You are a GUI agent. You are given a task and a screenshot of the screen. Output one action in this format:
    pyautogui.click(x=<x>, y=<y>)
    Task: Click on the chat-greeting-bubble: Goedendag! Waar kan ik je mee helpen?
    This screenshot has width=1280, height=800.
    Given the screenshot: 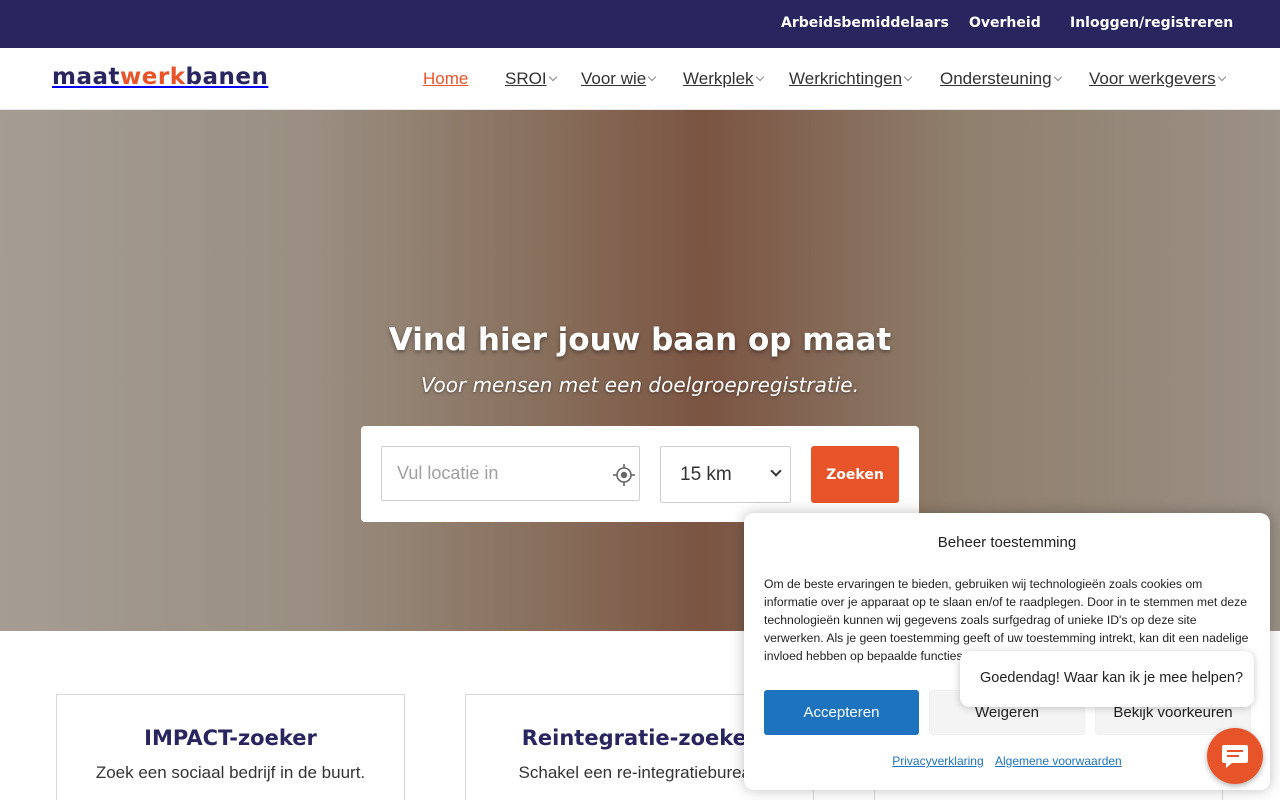 What is the action you would take?
    pyautogui.click(x=1107, y=679)
    